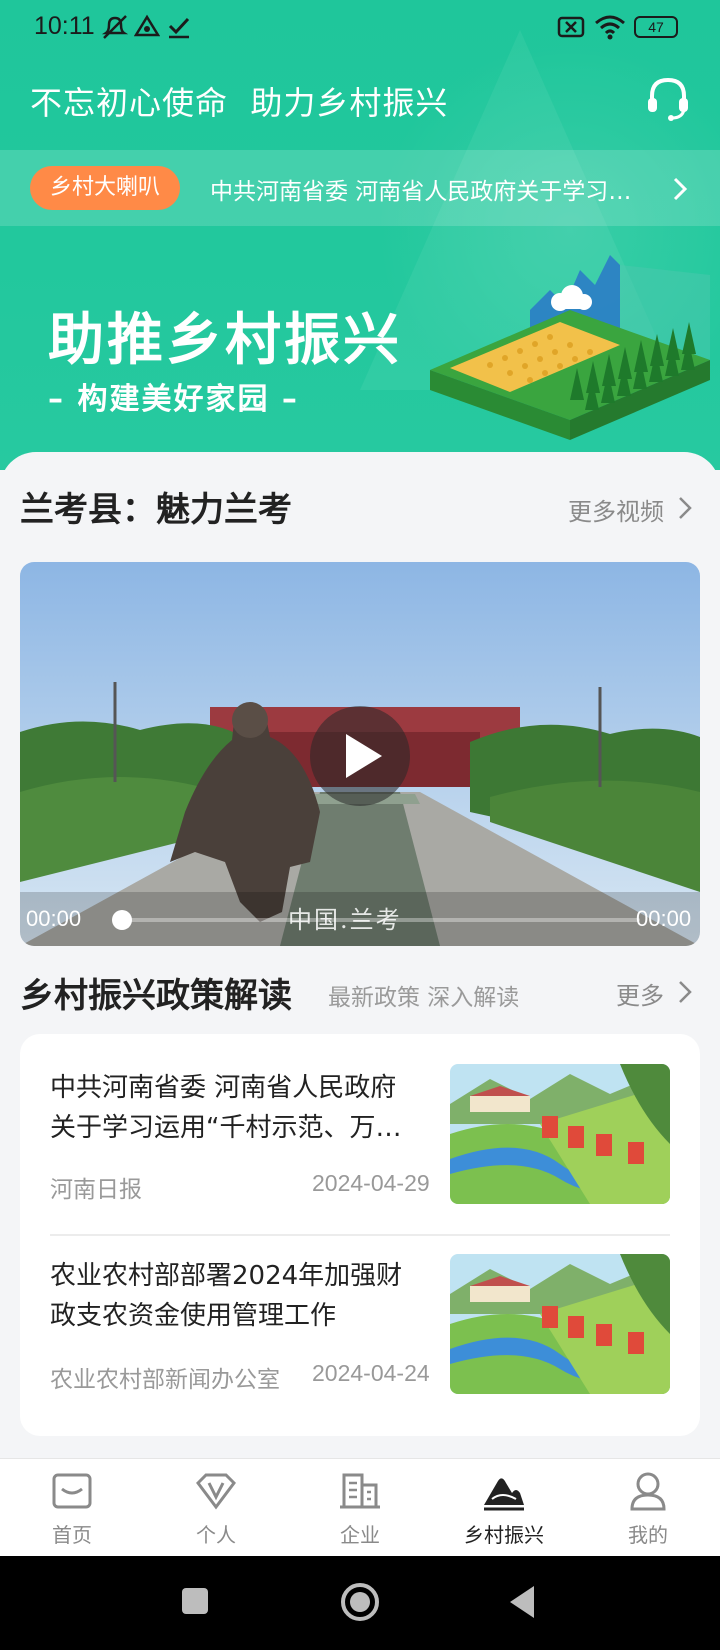  I want to click on news-date: 2024-04-29, so click(371, 1183).